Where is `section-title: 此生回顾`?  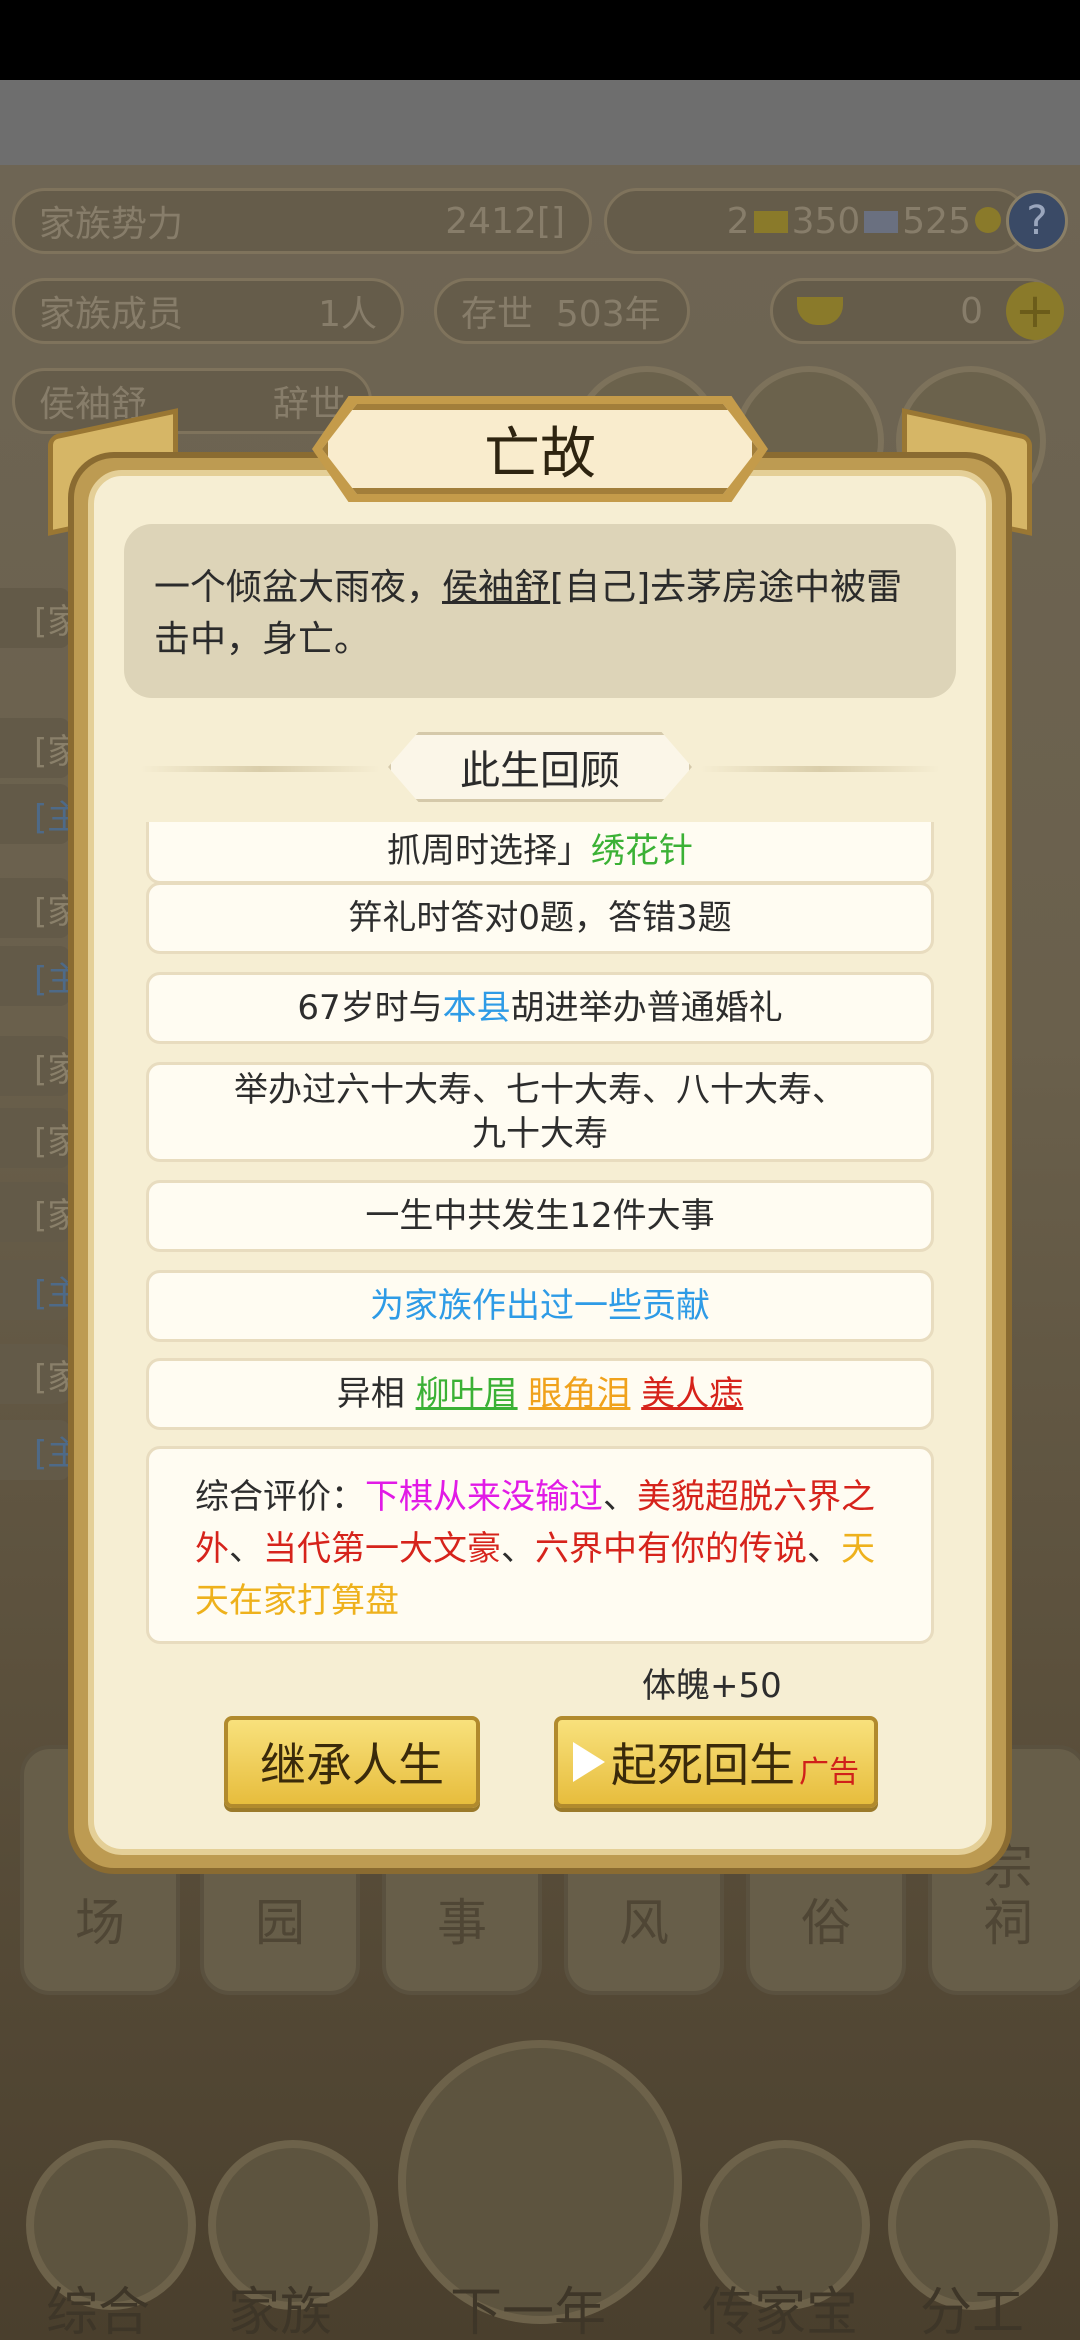
section-title: 此生回顾 is located at coordinates (540, 771).